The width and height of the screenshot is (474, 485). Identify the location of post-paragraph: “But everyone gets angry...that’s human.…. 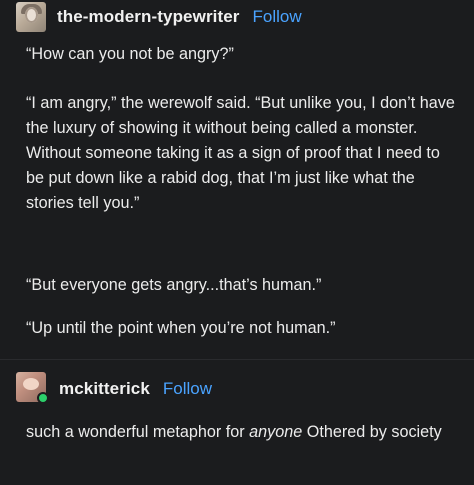
(174, 285).